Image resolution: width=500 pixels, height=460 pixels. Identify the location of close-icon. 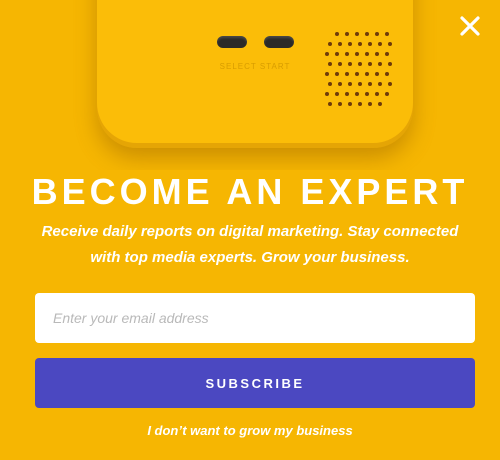
(470, 26).